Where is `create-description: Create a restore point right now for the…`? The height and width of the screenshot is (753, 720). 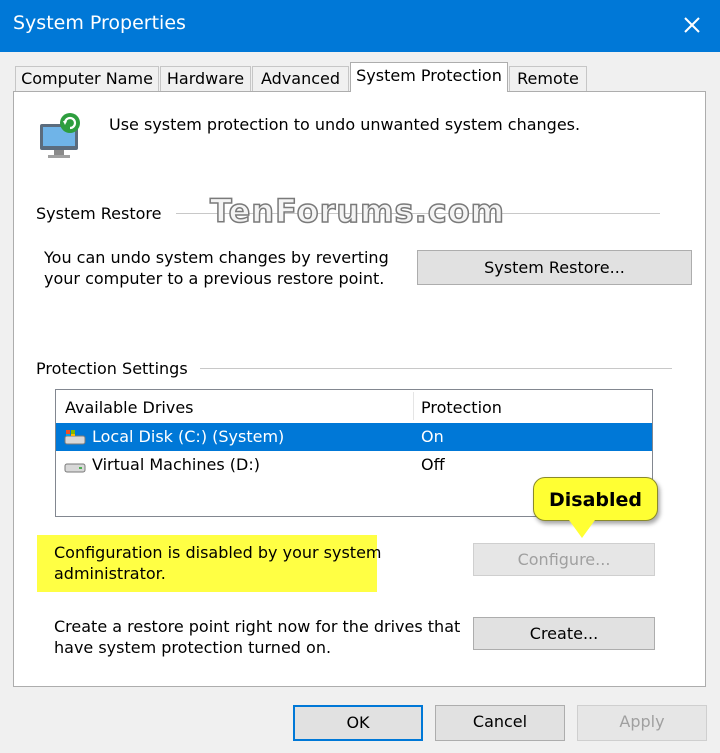
create-description: Create a restore point right now for the… is located at coordinates (257, 637).